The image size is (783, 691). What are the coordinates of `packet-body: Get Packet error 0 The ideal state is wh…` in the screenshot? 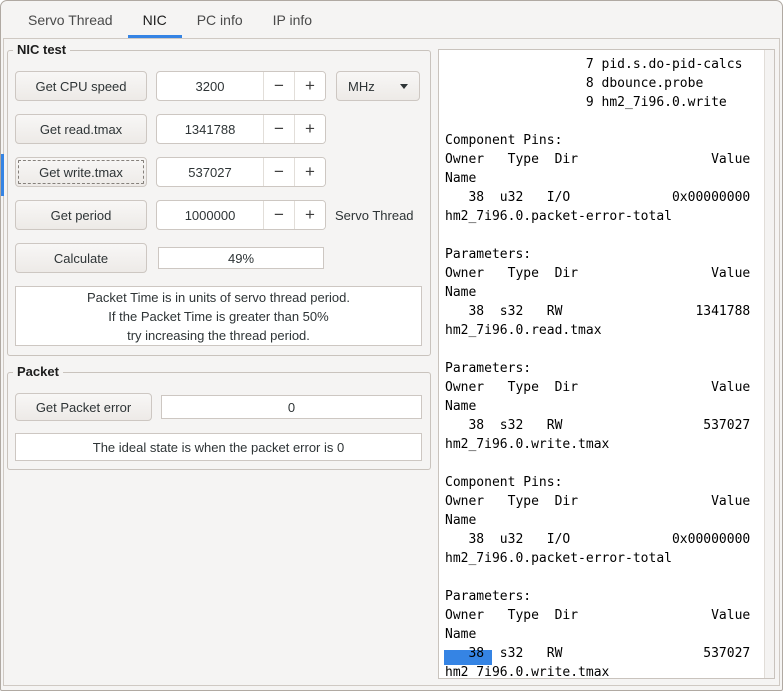 It's located at (219, 421).